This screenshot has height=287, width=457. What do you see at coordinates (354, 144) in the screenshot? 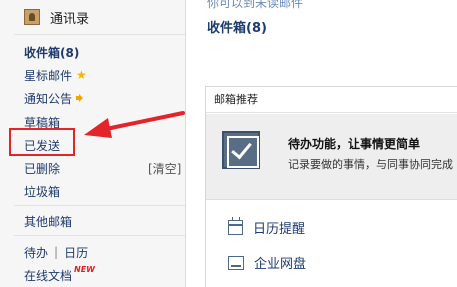
I see `promo-title: 待办功能，让事情更简单` at bounding box center [354, 144].